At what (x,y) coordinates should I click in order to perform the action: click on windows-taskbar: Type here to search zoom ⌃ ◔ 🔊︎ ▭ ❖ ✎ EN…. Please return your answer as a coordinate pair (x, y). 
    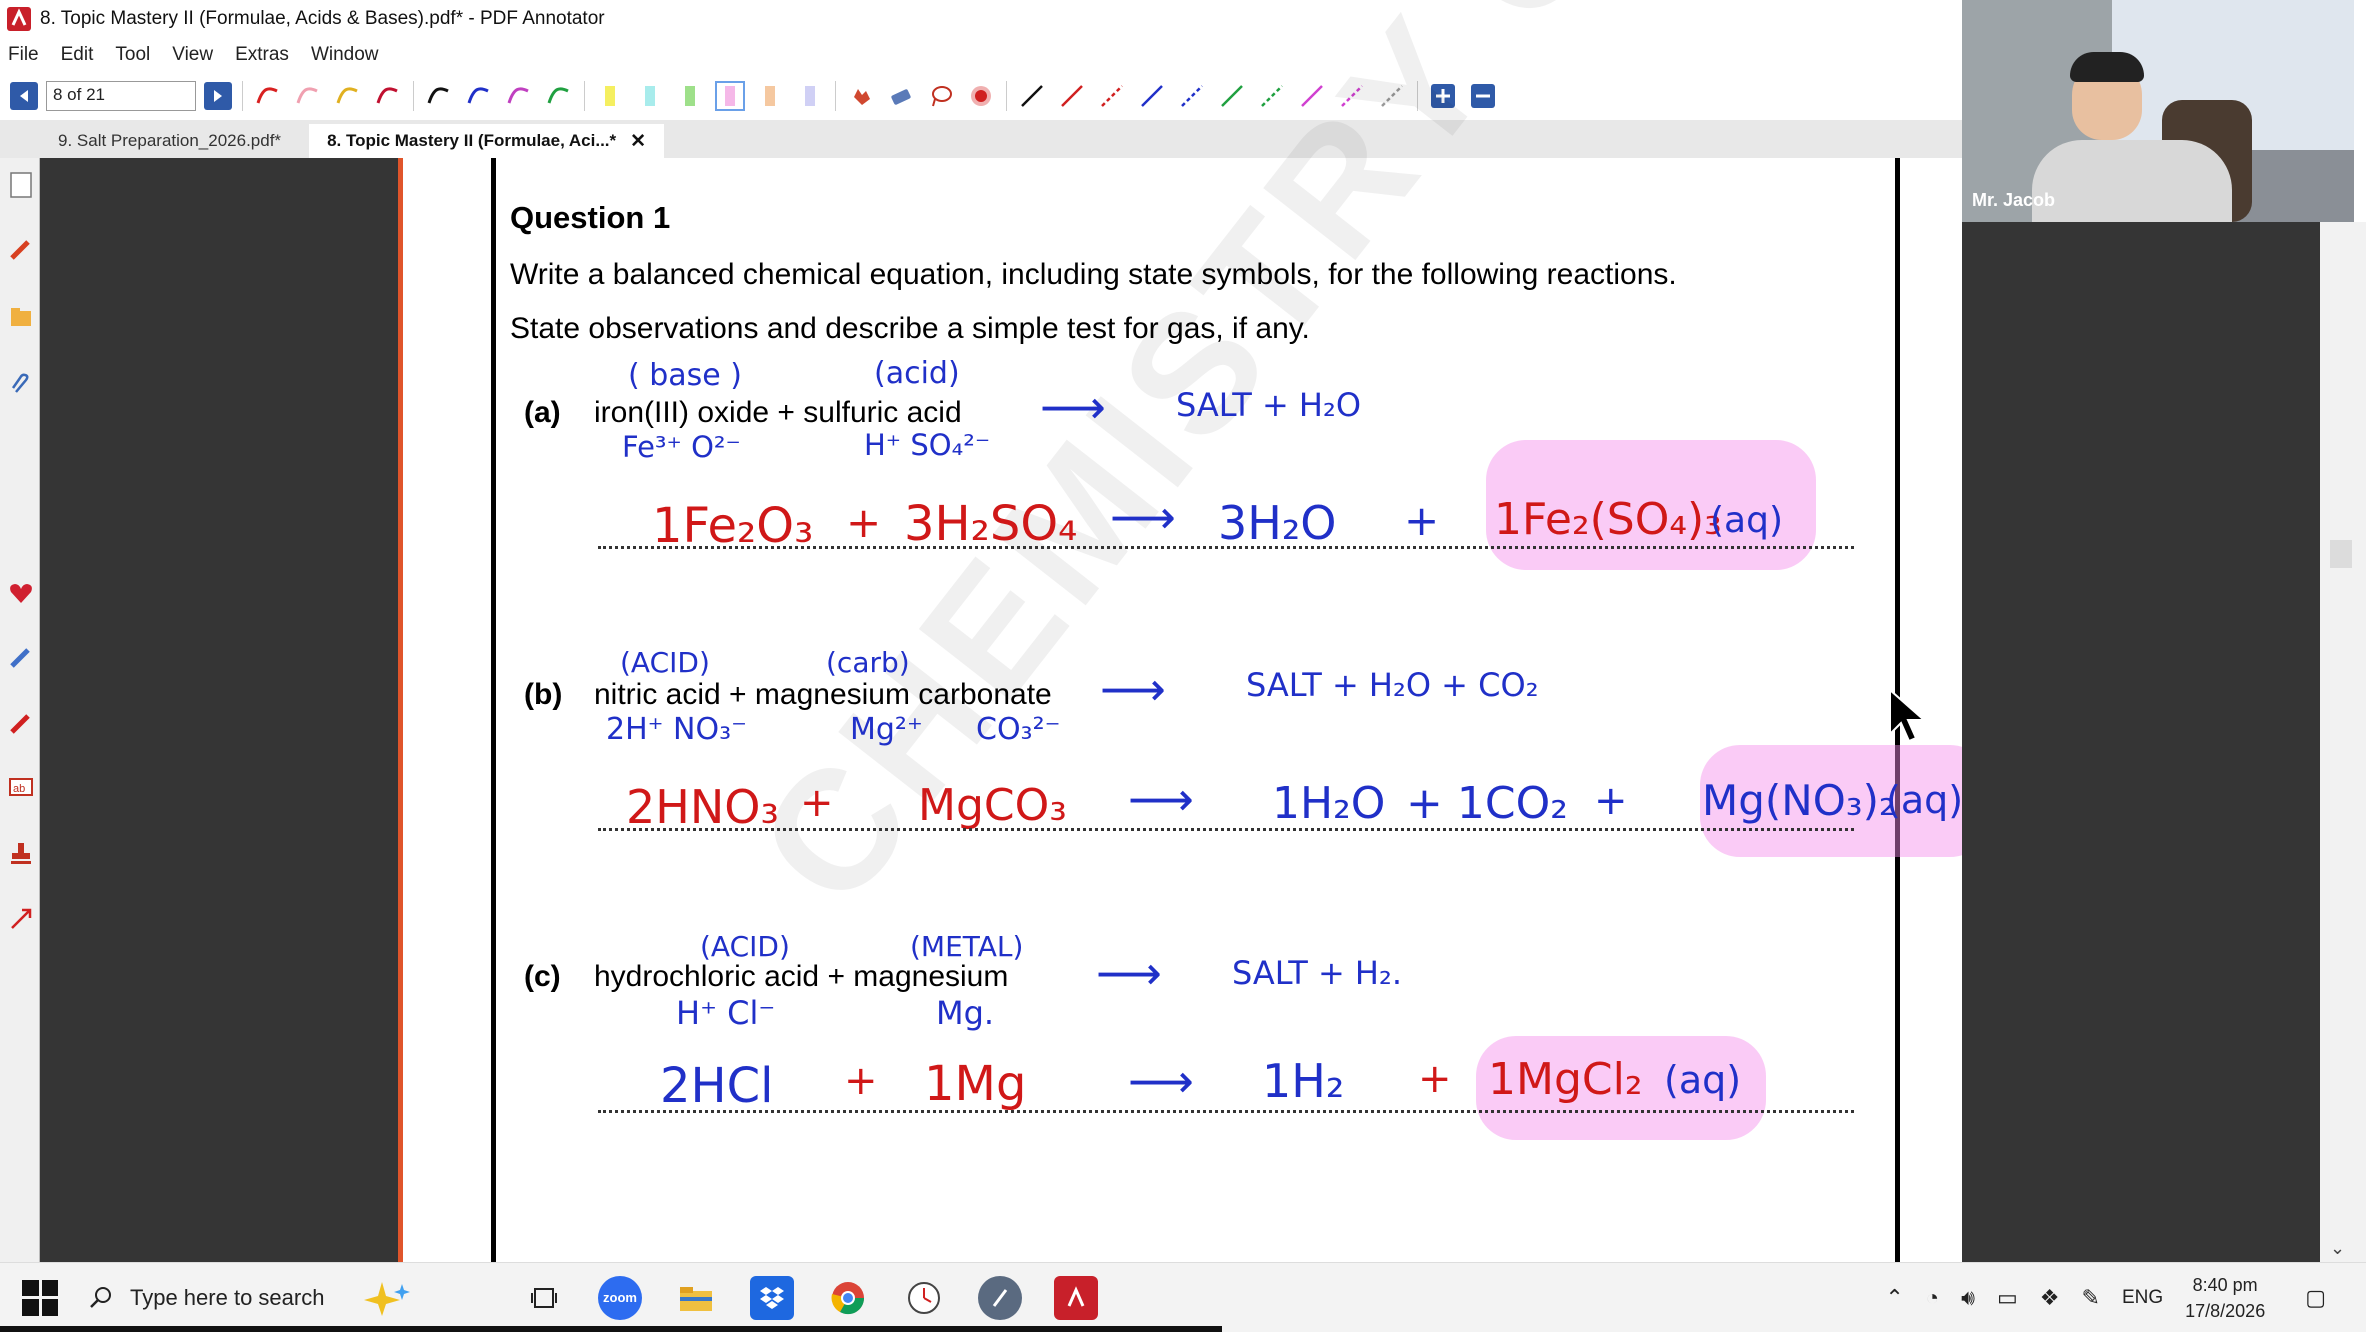
    Looking at the image, I should click on (1183, 1297).